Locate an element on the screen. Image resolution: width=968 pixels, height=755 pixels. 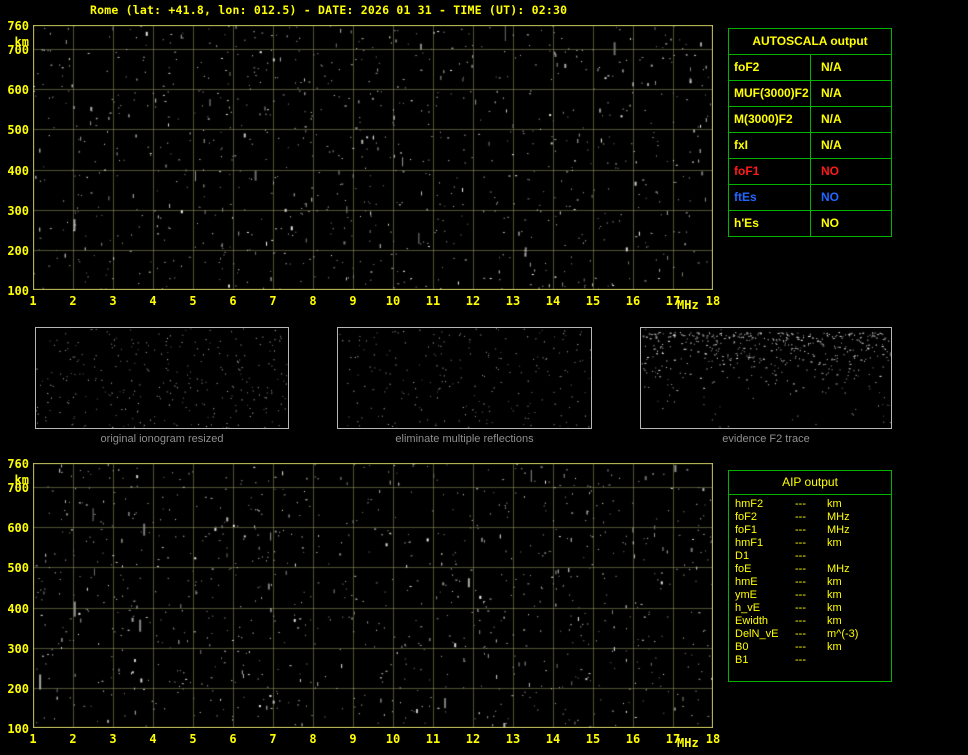
autoscala-row: h'Es NO is located at coordinates (810, 223).